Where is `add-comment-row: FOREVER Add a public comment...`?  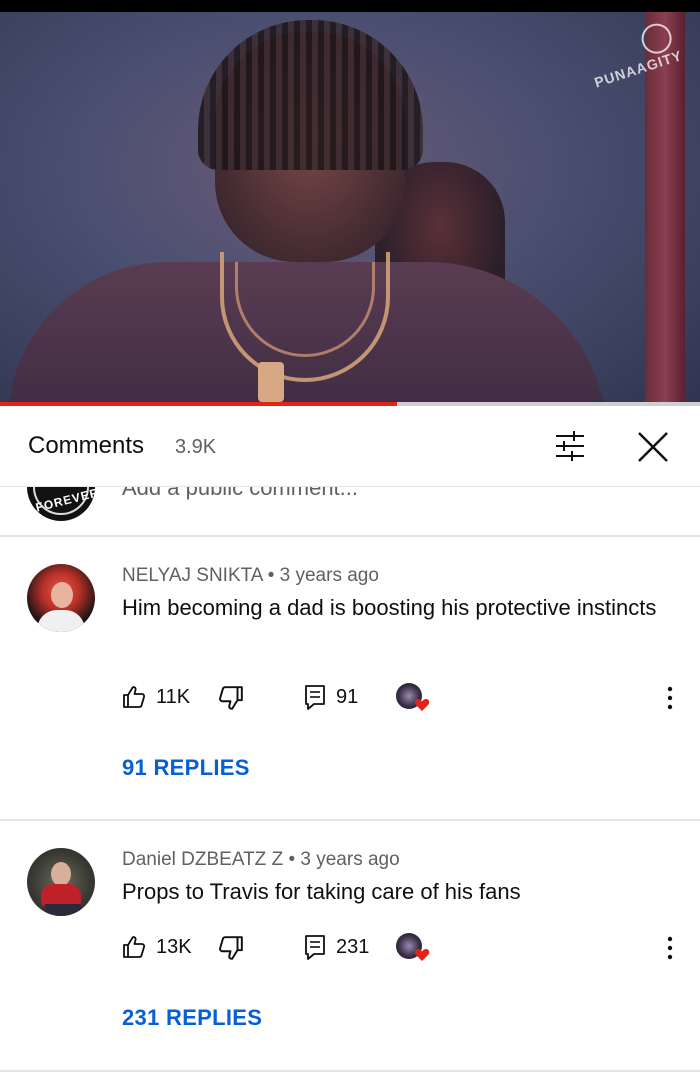
add-comment-row: FOREVER Add a public comment... is located at coordinates (350, 511).